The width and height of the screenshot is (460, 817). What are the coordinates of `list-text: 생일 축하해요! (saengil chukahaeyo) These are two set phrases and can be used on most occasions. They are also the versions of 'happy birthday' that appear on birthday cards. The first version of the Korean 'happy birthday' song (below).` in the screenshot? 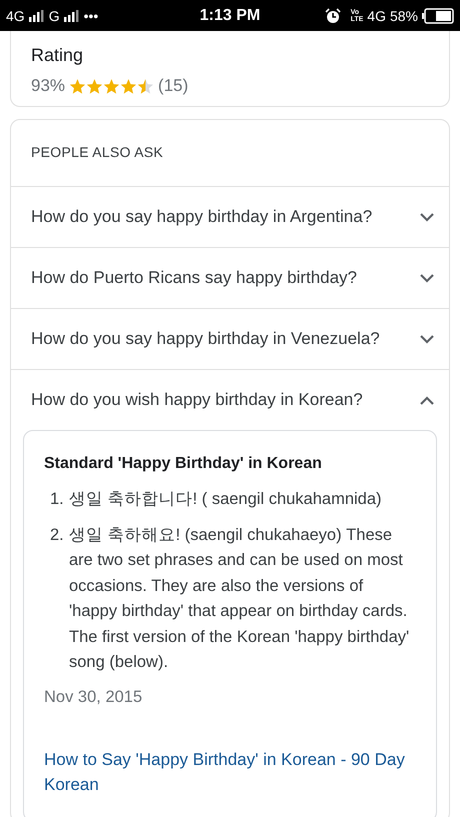 It's located at (239, 598).